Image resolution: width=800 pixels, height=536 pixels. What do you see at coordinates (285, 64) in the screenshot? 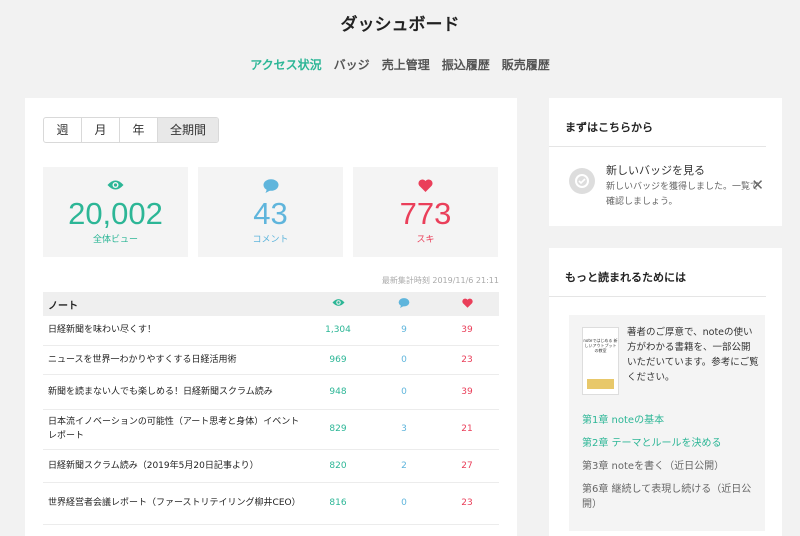
I see `tab-access: アクセス状況` at bounding box center [285, 64].